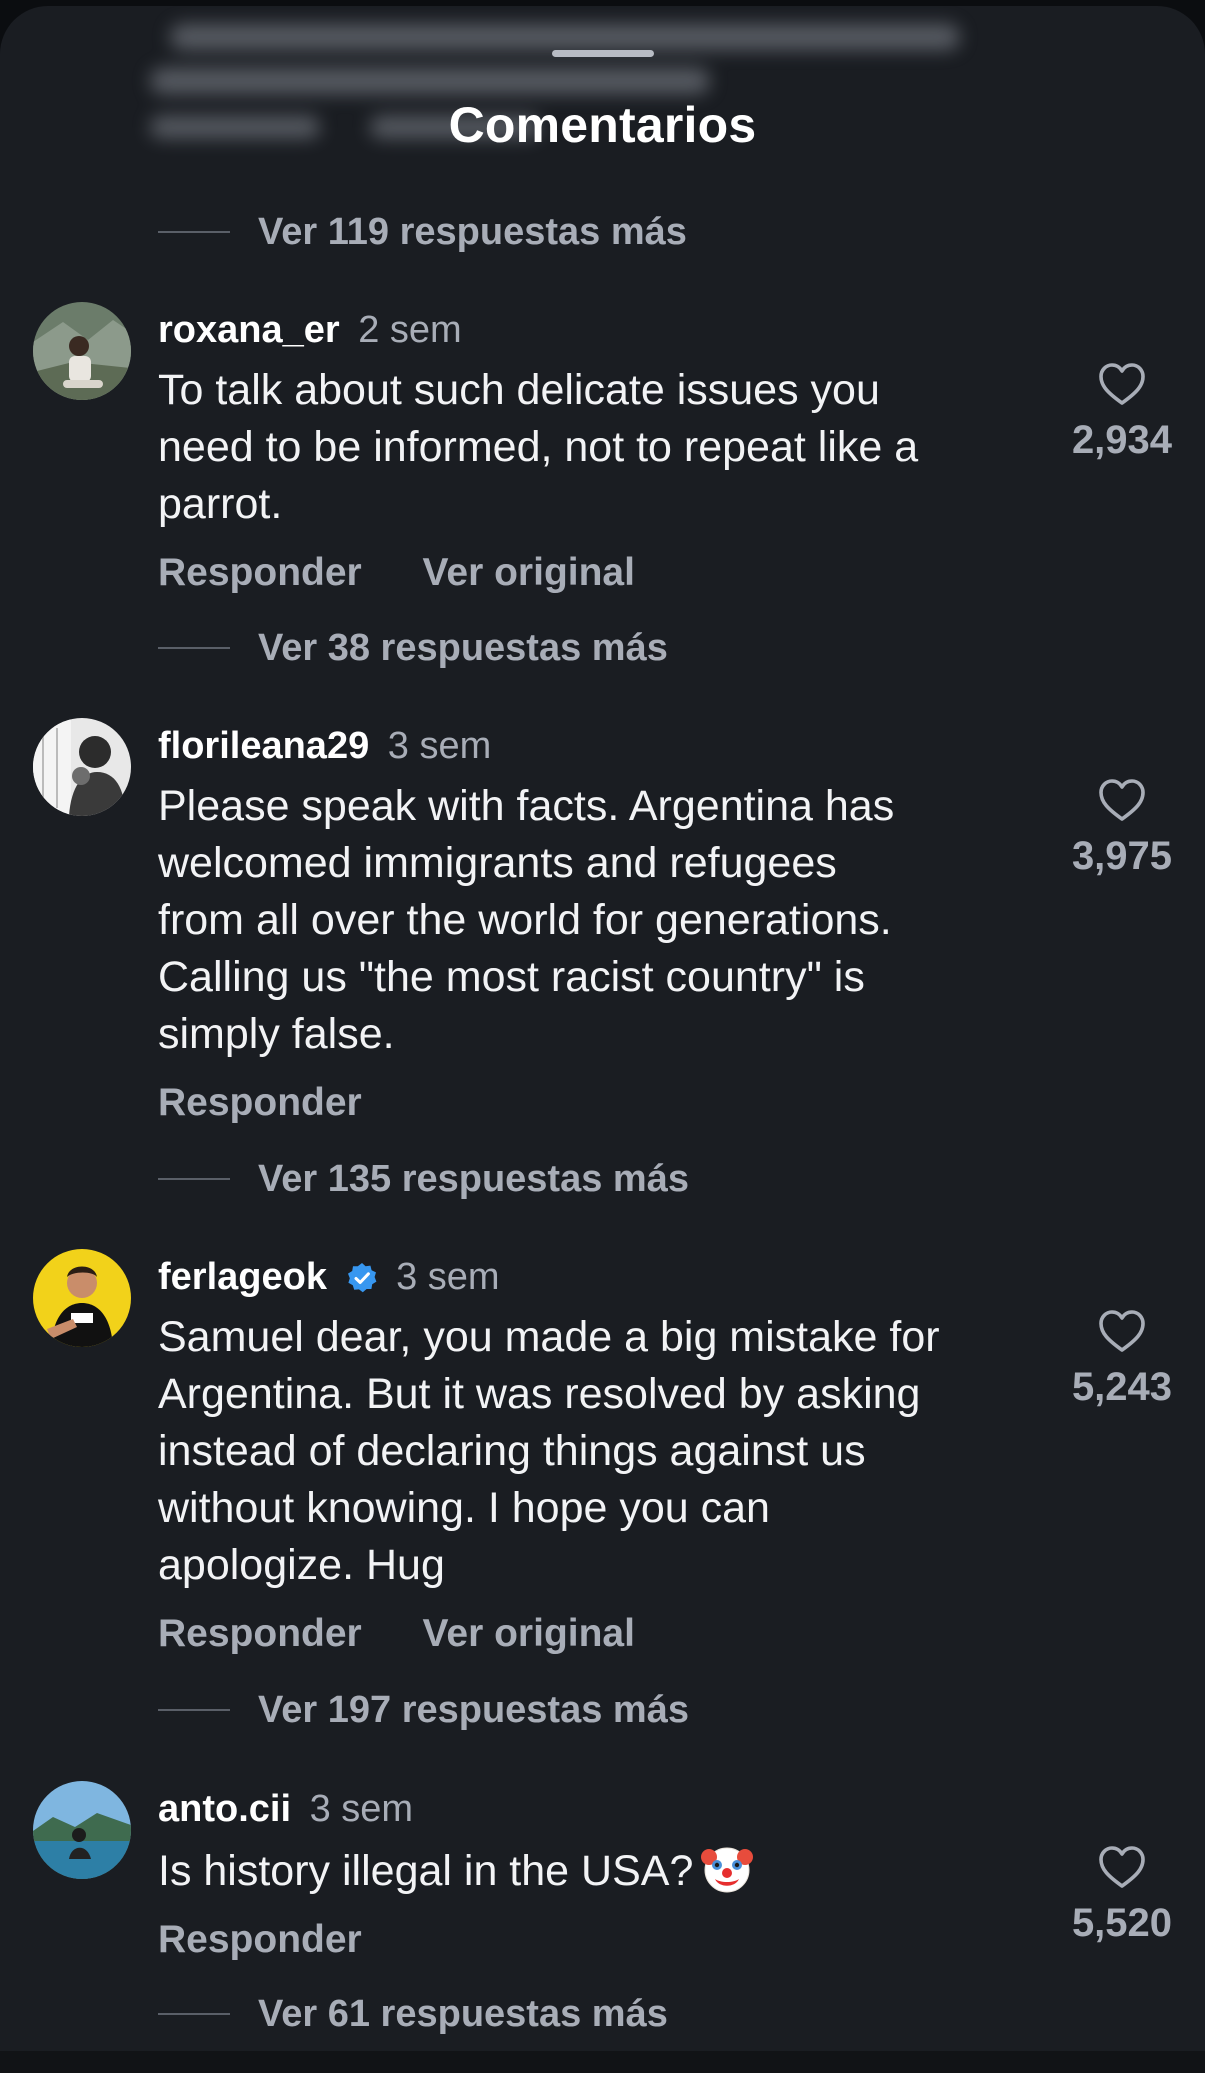 The width and height of the screenshot is (1205, 2073). I want to click on view-more-replies: Ver 119 respuestas más, so click(422, 232).